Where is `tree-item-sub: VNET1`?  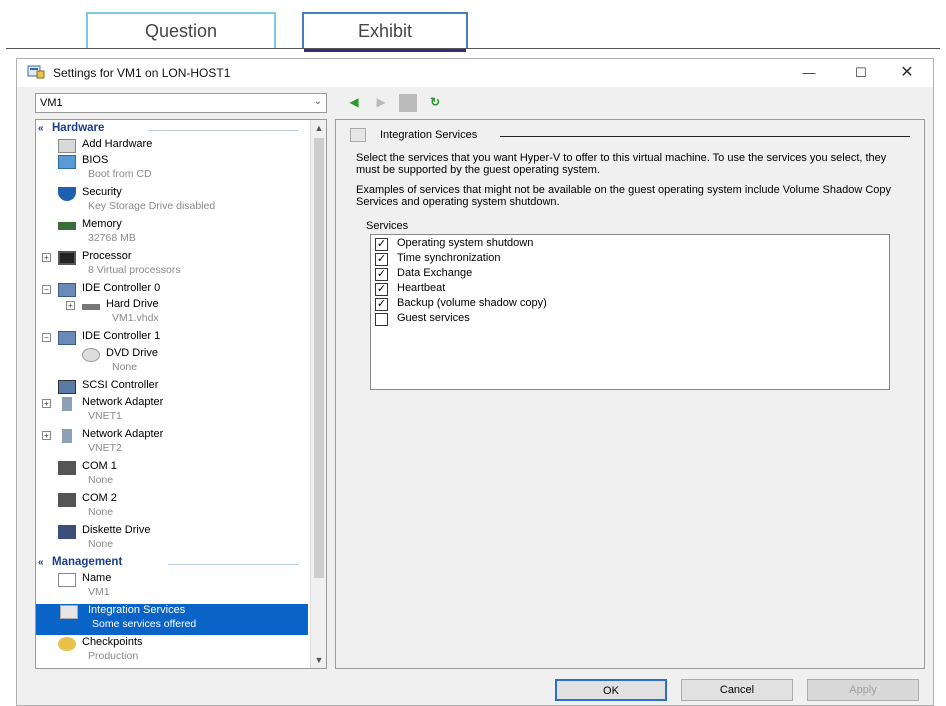
tree-item-sub: VNET1 is located at coordinates (105, 416).